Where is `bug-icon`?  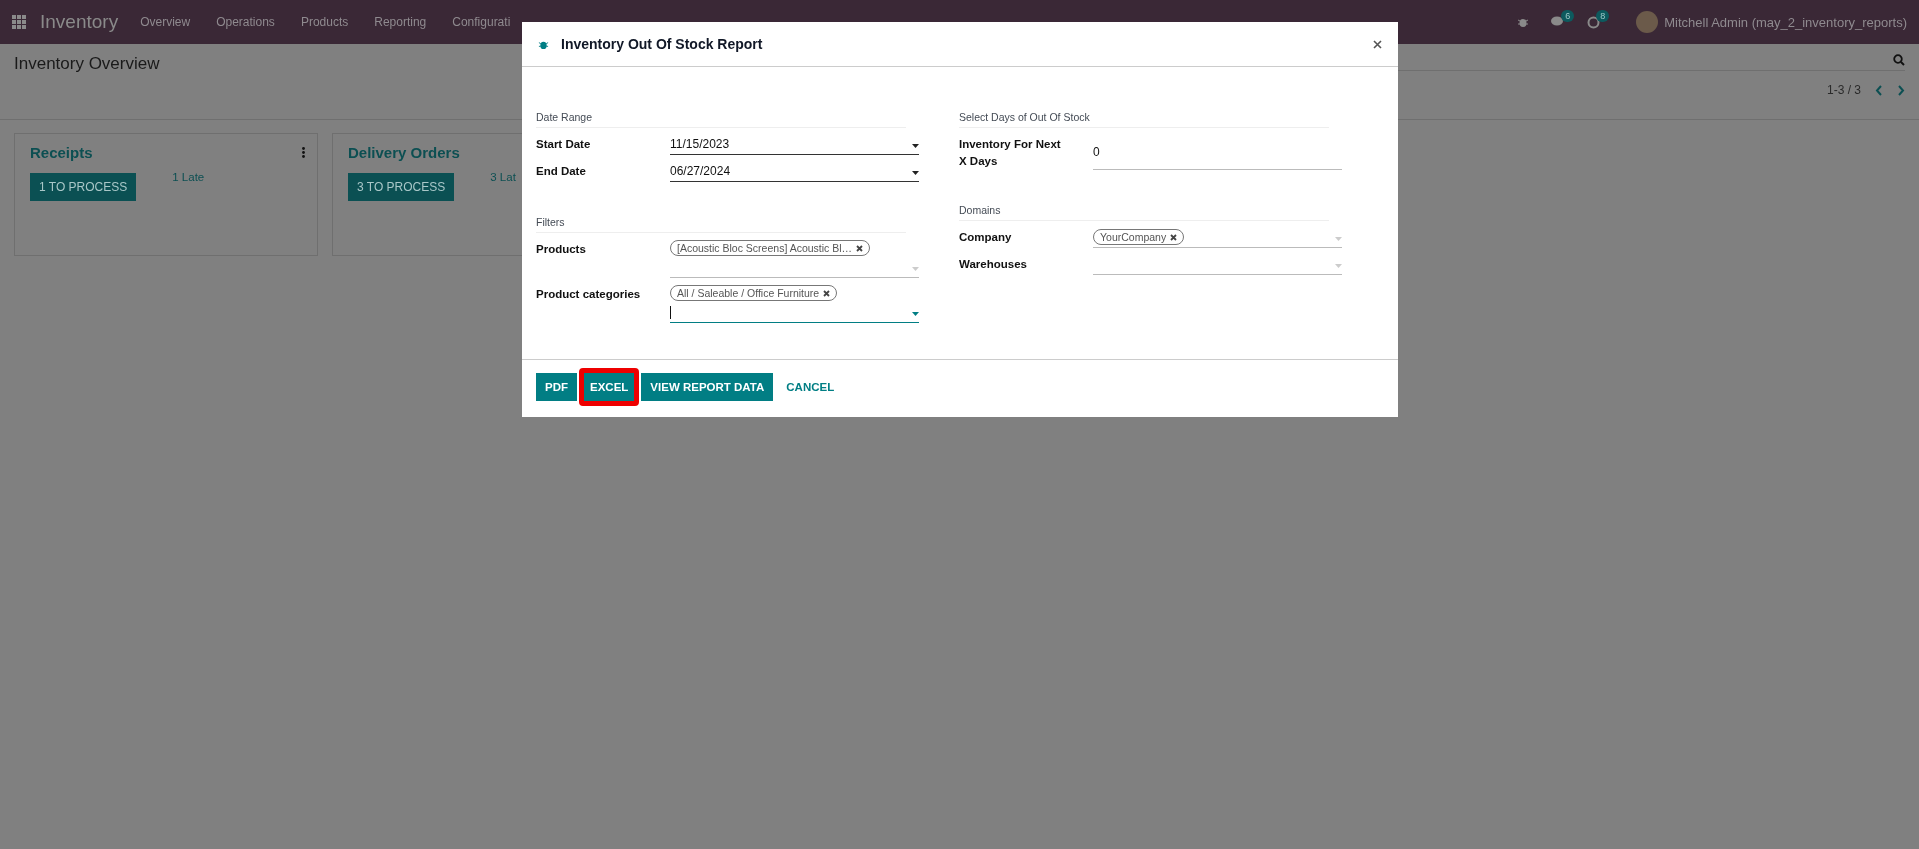 bug-icon is located at coordinates (1523, 22).